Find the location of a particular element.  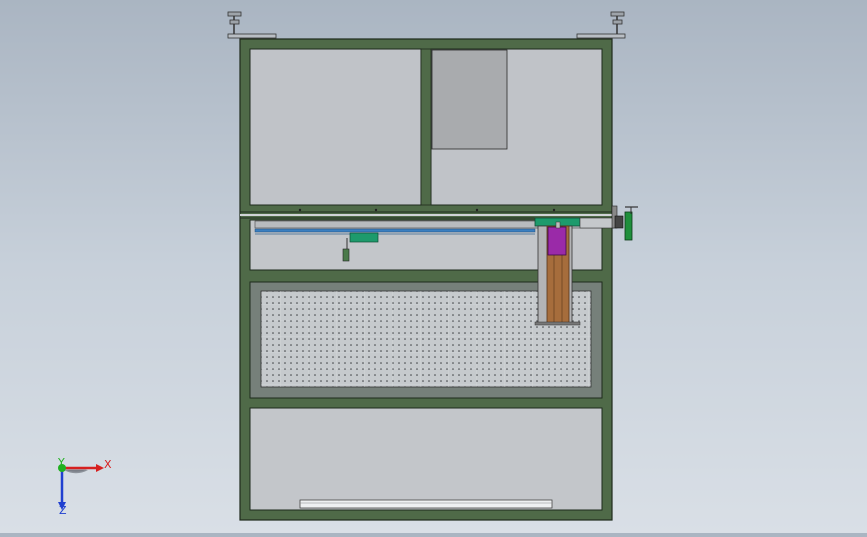

panel-bottom is located at coordinates (426, 459).